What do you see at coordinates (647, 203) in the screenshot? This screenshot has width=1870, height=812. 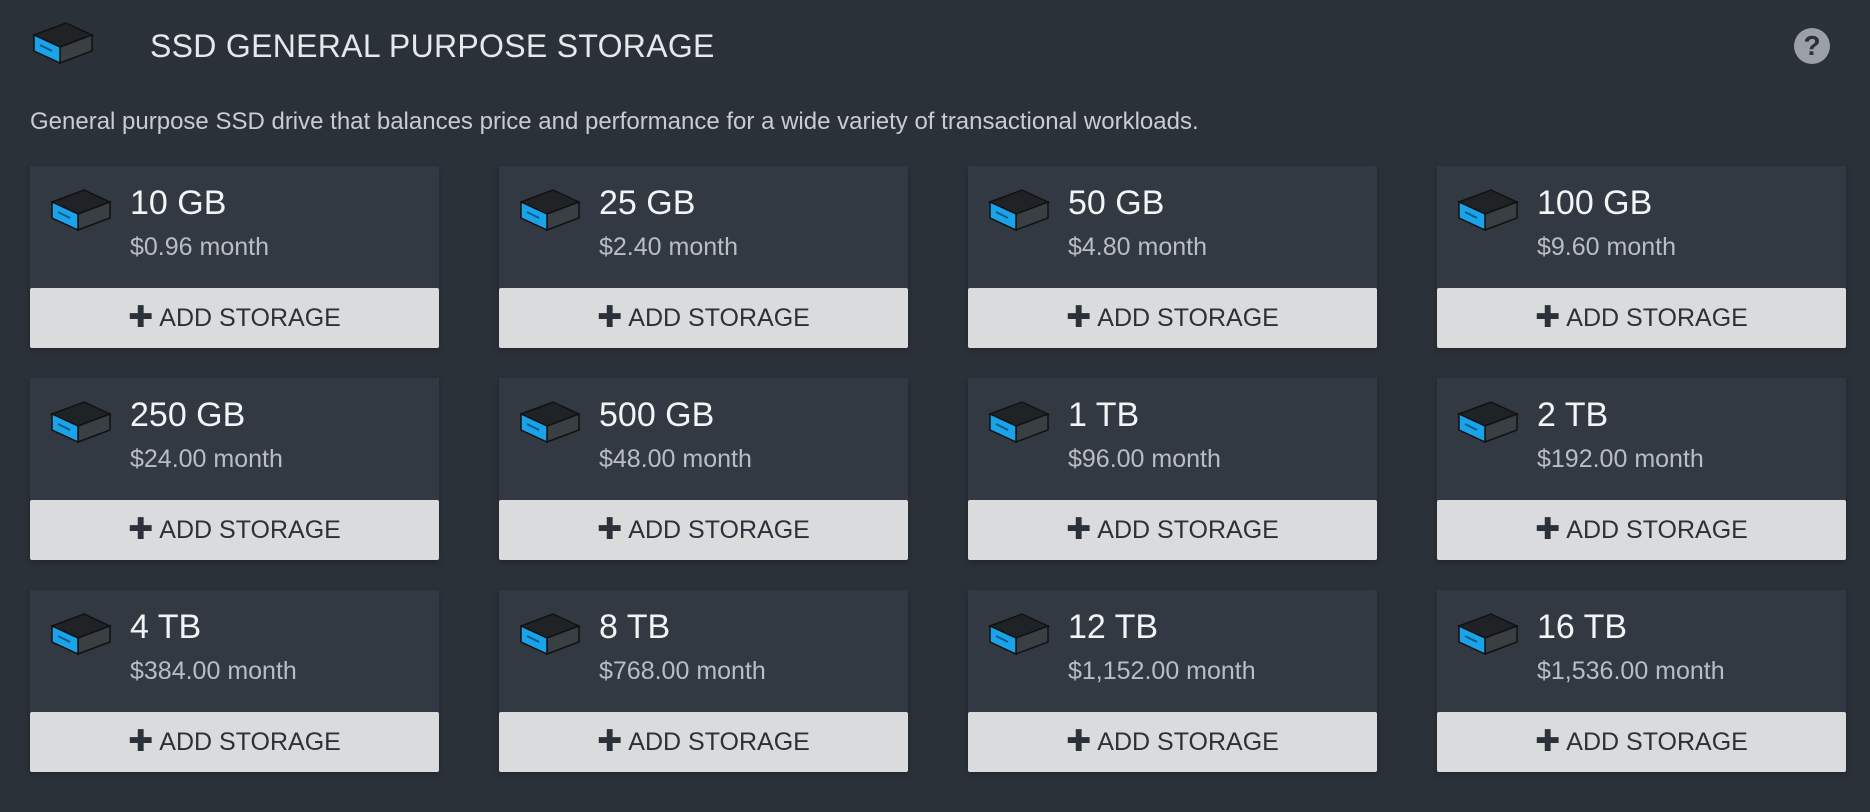 I see `plan-size: 25 GB` at bounding box center [647, 203].